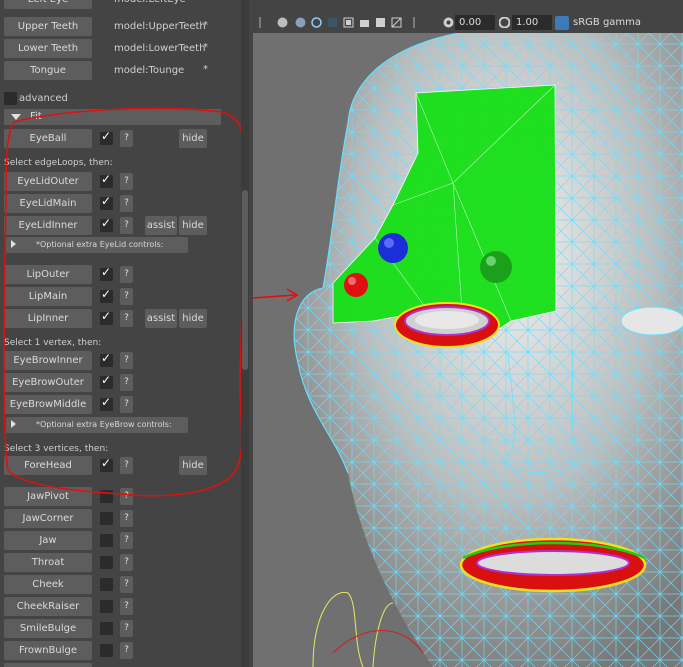 Image resolution: width=683 pixels, height=667 pixels. I want to click on colorspace-label: sRGB gamma, so click(607, 22).